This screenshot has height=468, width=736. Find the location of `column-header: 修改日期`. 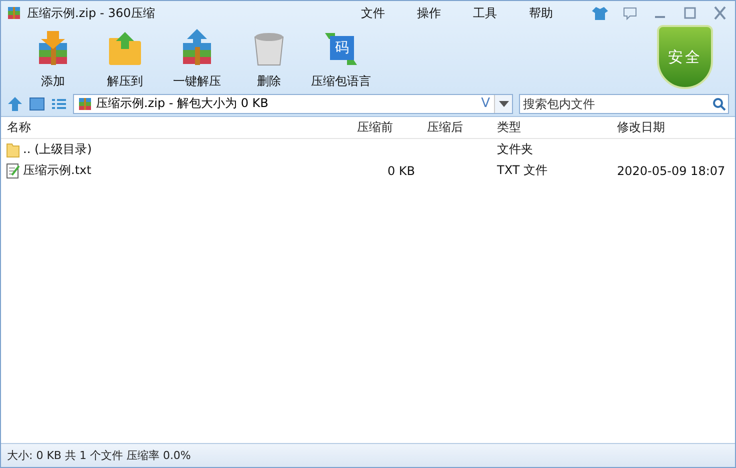

column-header: 修改日期 is located at coordinates (673, 127).